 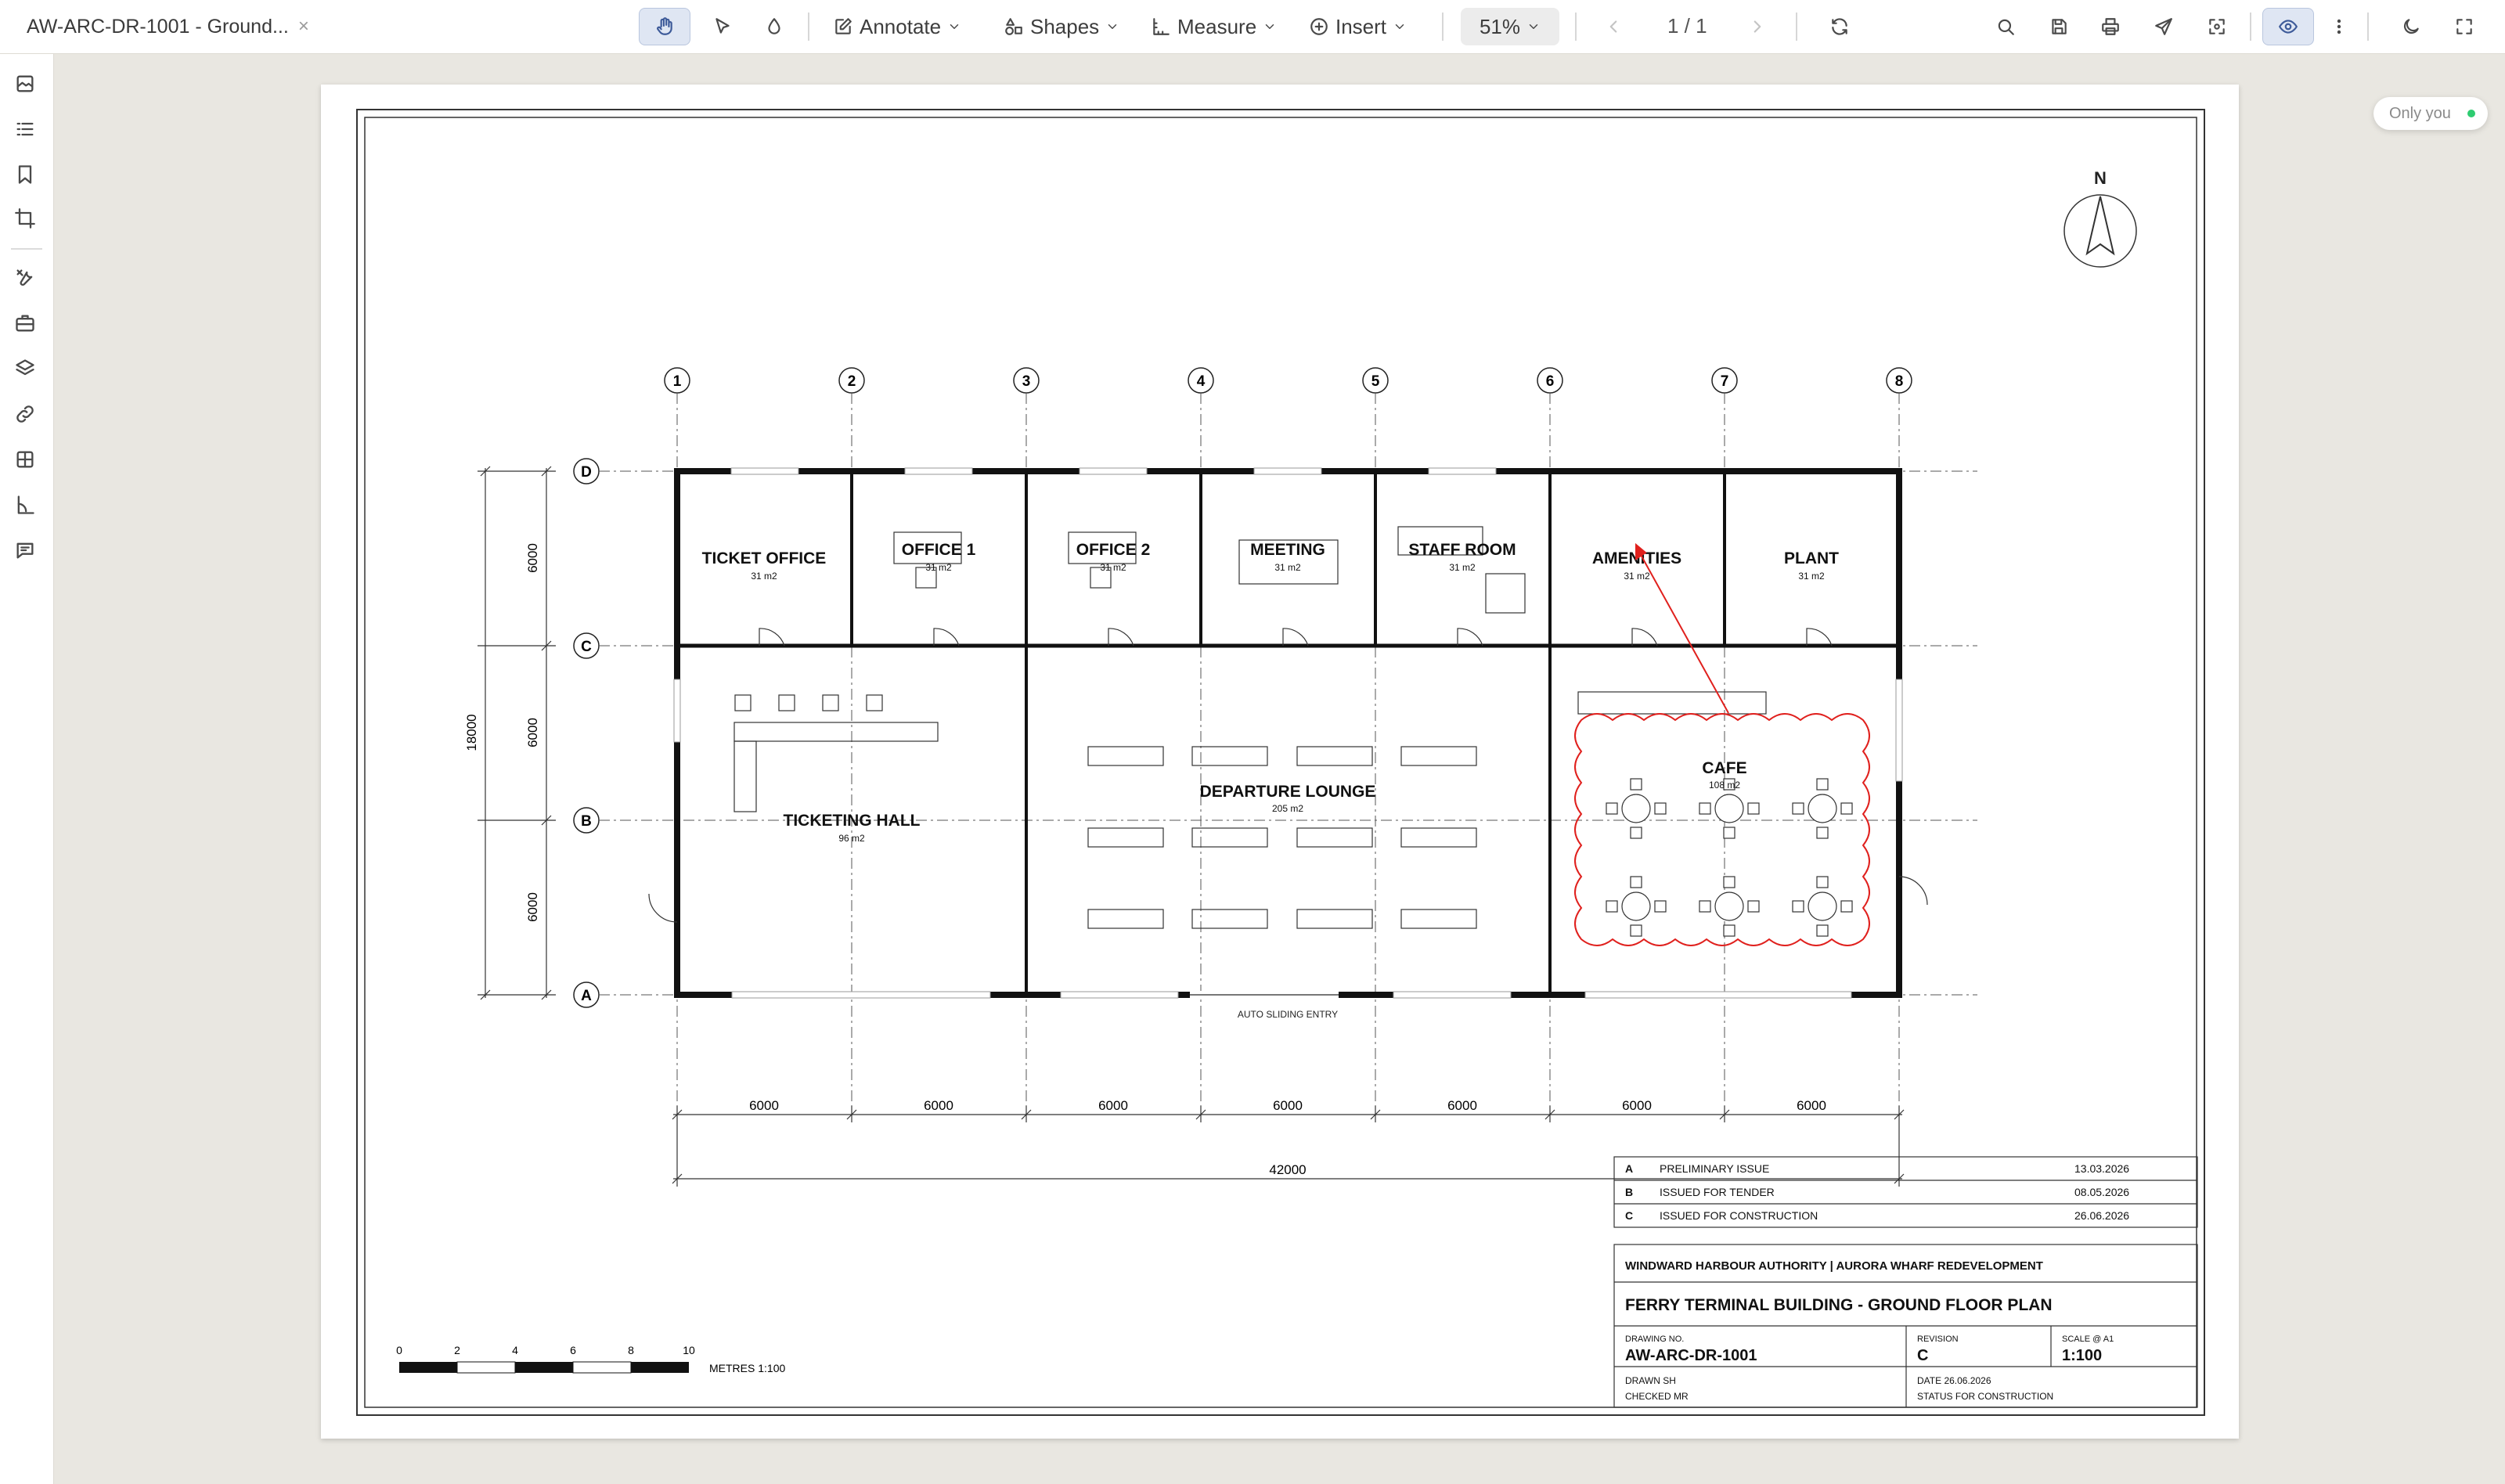 I want to click on fit-screen-button, so click(x=2217, y=27).